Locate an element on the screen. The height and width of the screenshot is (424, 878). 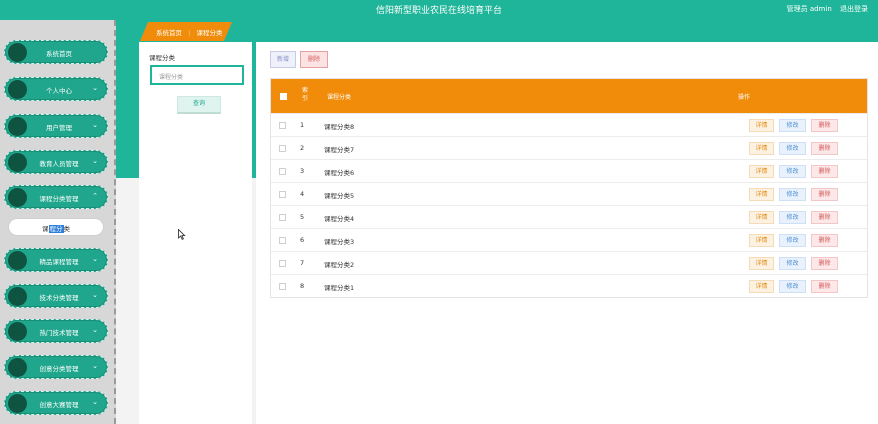
search-input: 课程分类 is located at coordinates (197, 75).